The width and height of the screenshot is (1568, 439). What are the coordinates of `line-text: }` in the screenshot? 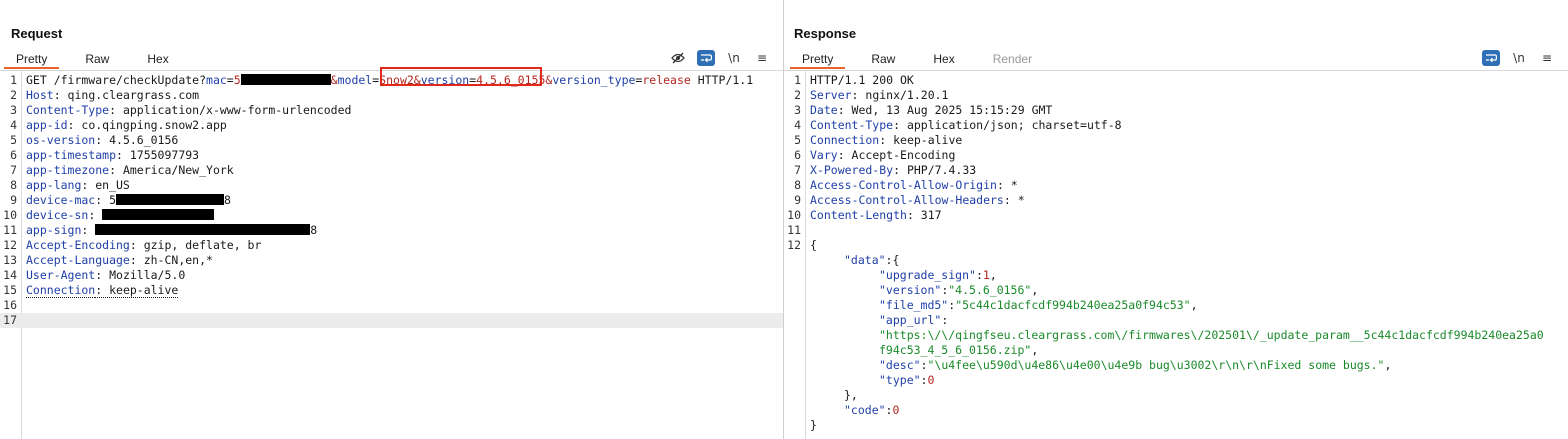 It's located at (813, 425).